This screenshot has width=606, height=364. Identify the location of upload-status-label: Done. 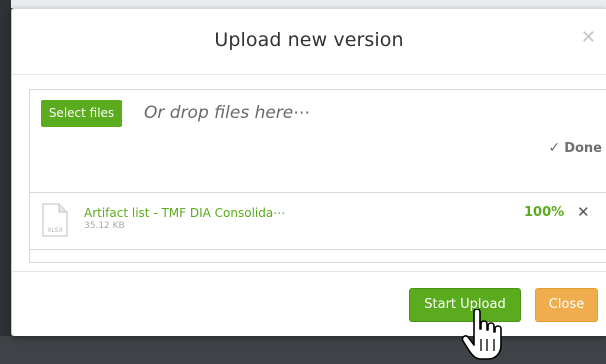
(583, 148).